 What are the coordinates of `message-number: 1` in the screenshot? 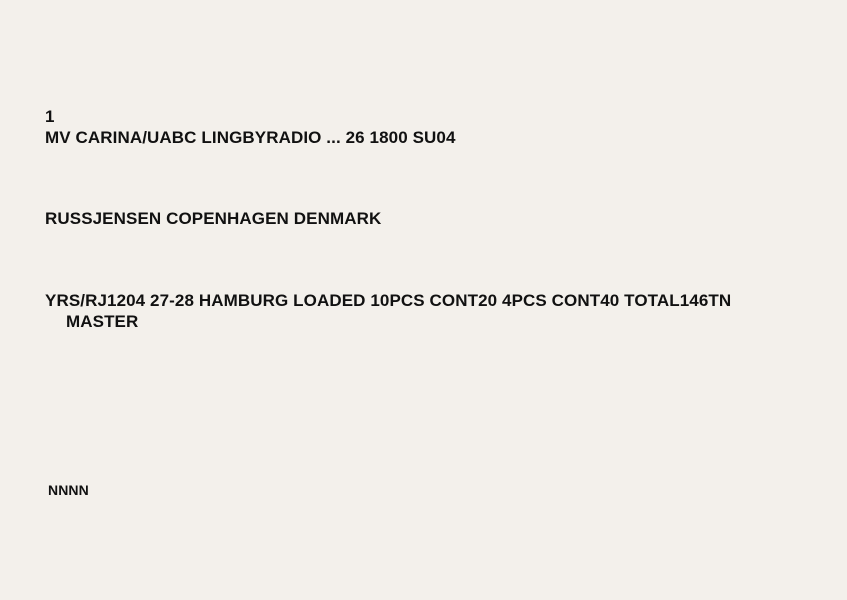 It's located at (50, 116).